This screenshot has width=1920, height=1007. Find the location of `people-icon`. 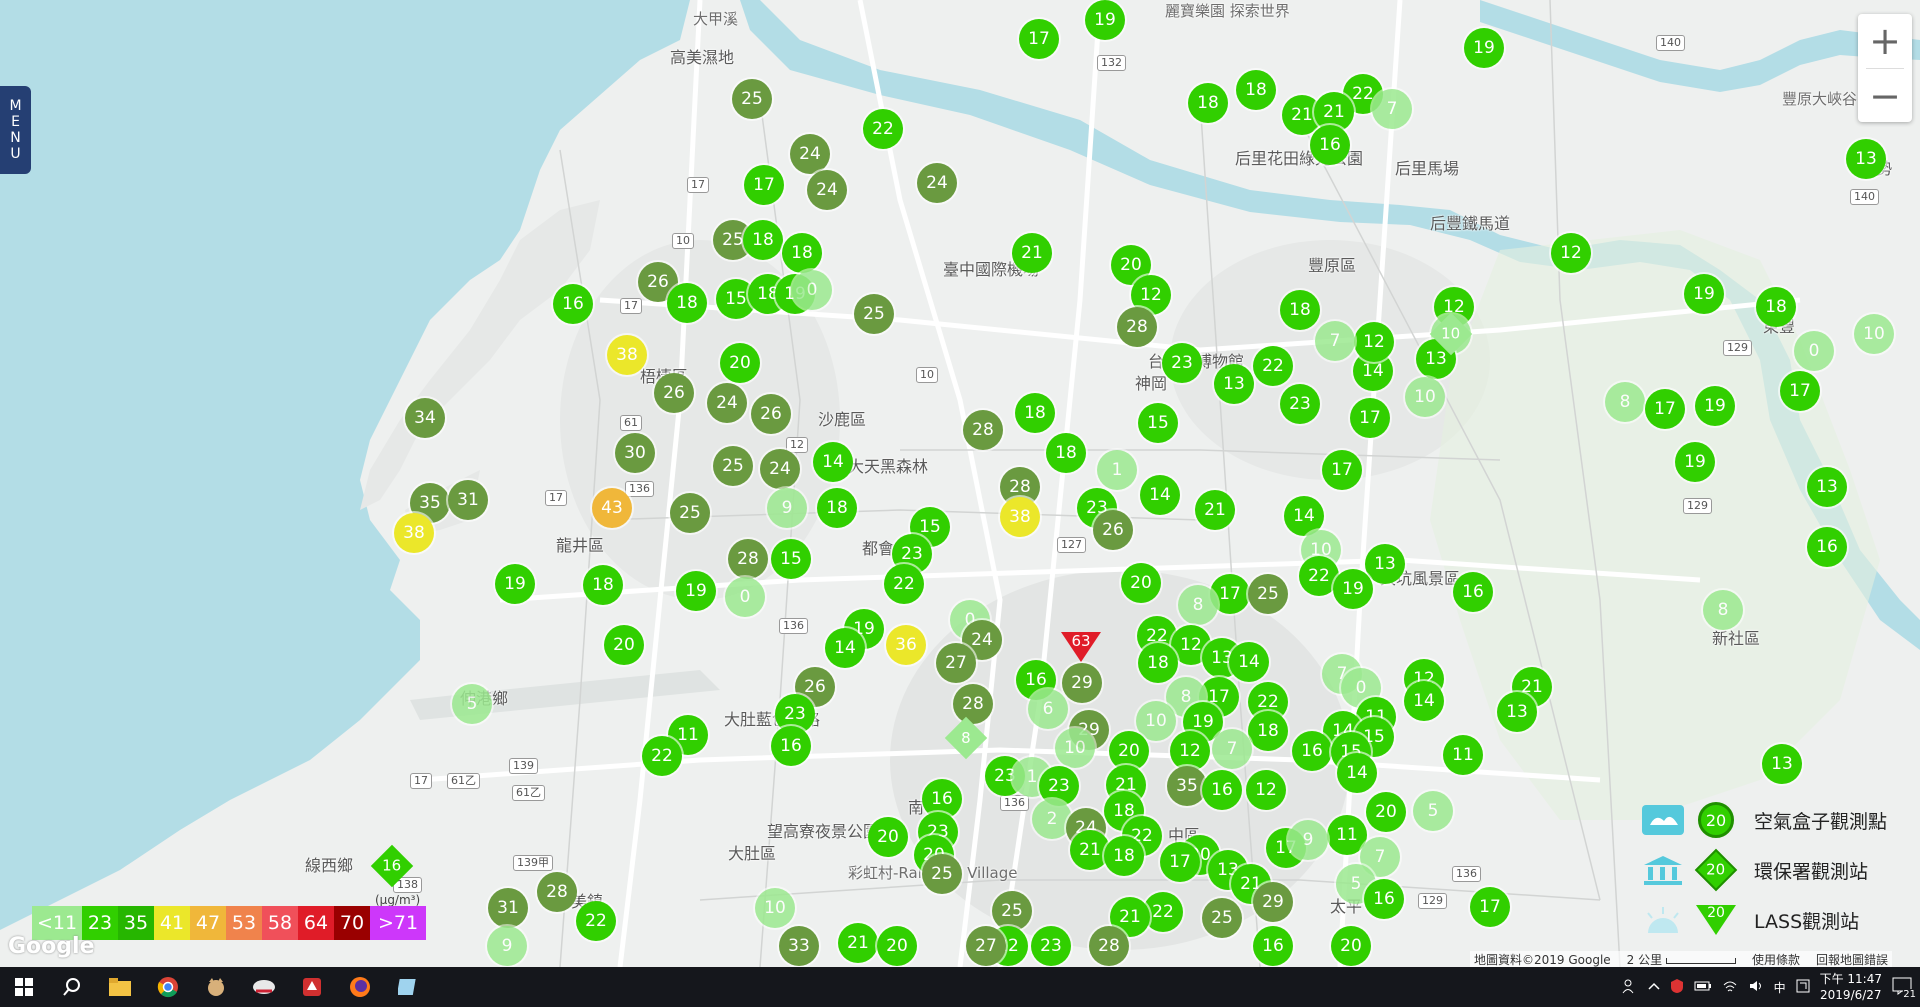

people-icon is located at coordinates (1630, 987).